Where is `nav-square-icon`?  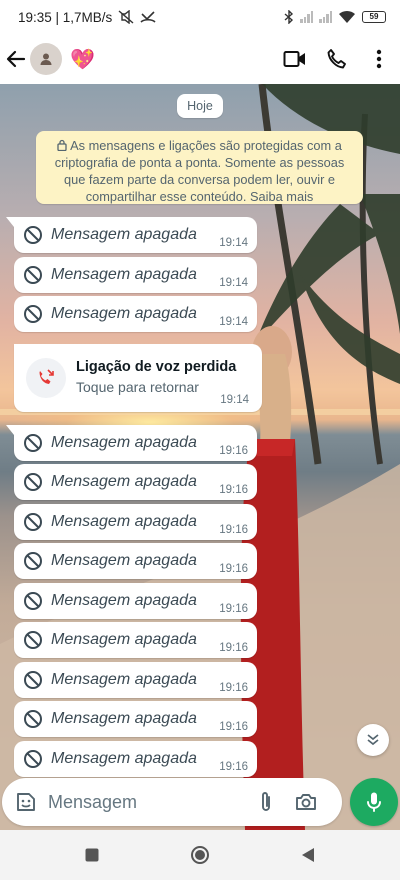
nav-square-icon is located at coordinates (92, 855).